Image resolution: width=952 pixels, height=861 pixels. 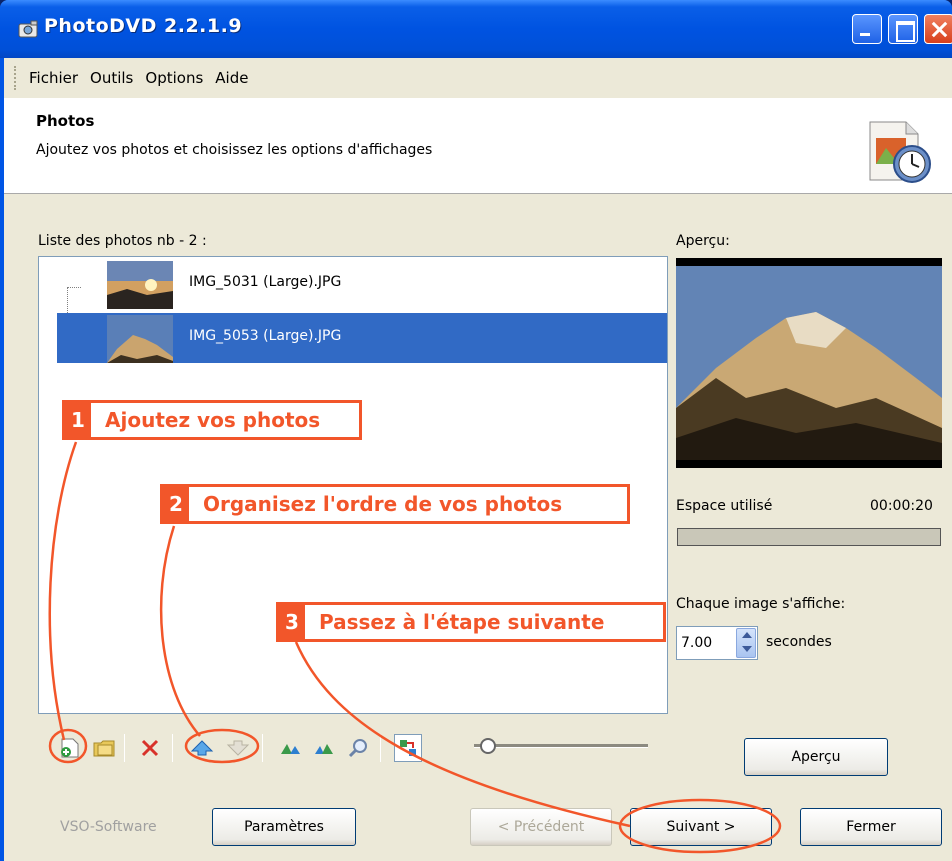 I want to click on move-up-icon, so click(x=202, y=748).